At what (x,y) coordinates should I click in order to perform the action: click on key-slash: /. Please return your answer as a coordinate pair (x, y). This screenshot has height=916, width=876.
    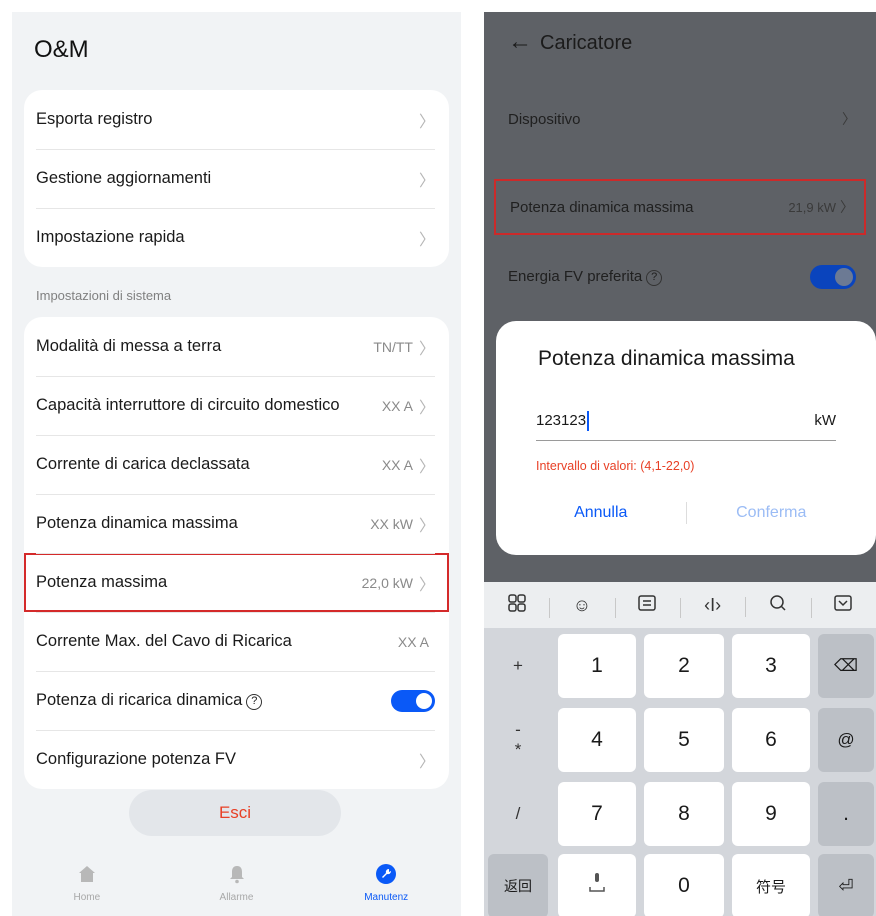
    Looking at the image, I should click on (518, 814).